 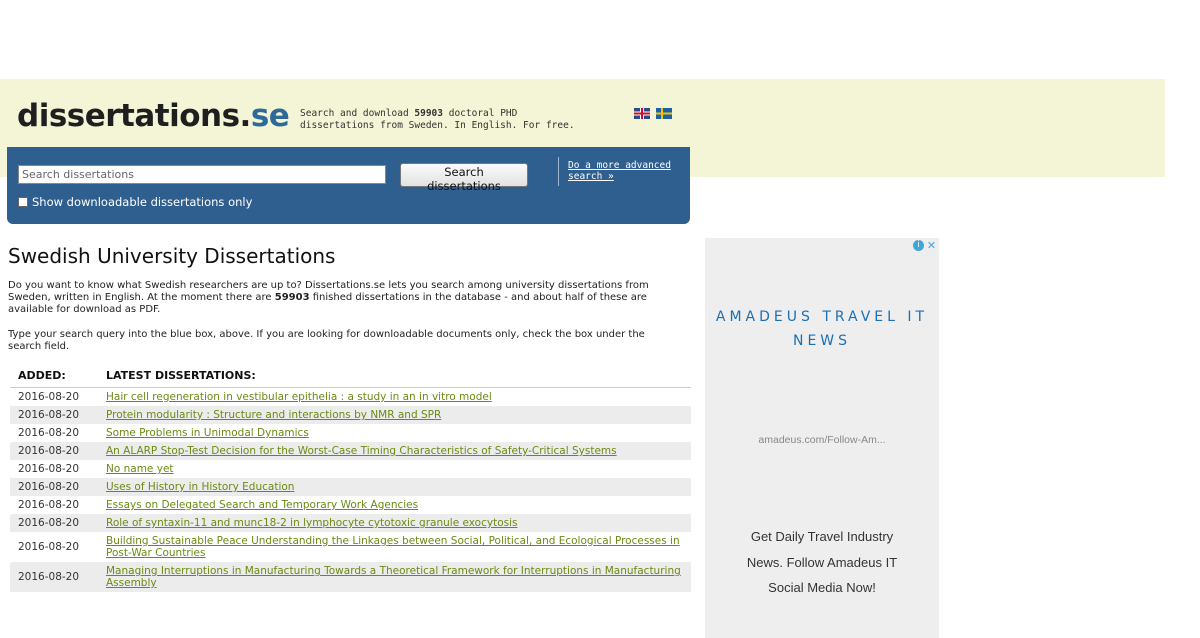 What do you see at coordinates (140, 469) in the screenshot?
I see `dissertation-link: No name yet` at bounding box center [140, 469].